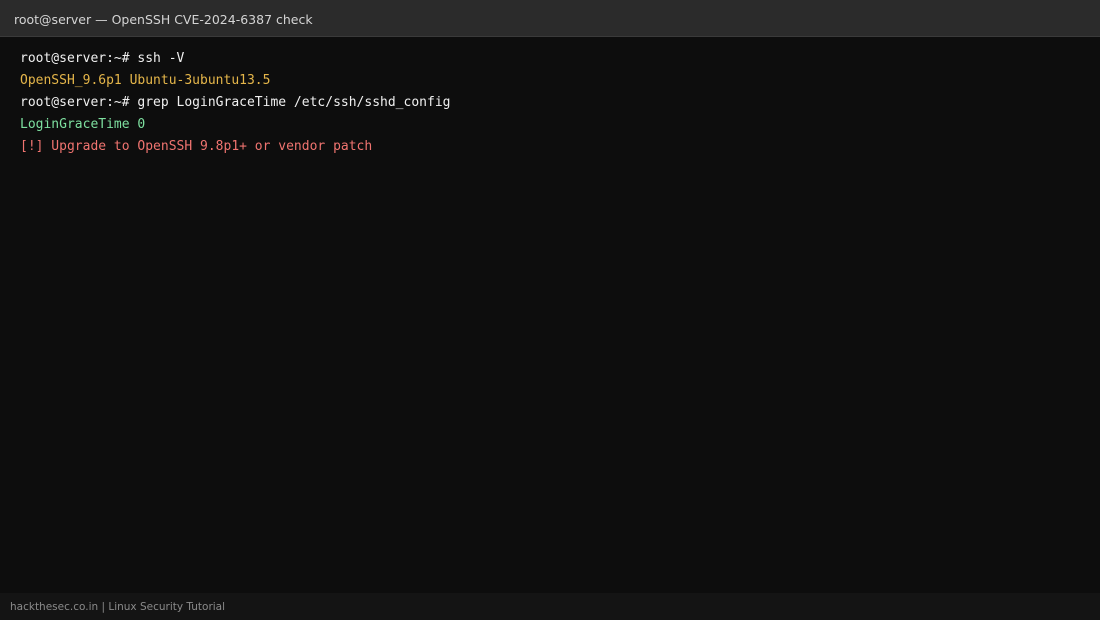 Image resolution: width=1100 pixels, height=620 pixels. What do you see at coordinates (83, 124) in the screenshot?
I see `terminal-line-output: LoginGraceTime 0` at bounding box center [83, 124].